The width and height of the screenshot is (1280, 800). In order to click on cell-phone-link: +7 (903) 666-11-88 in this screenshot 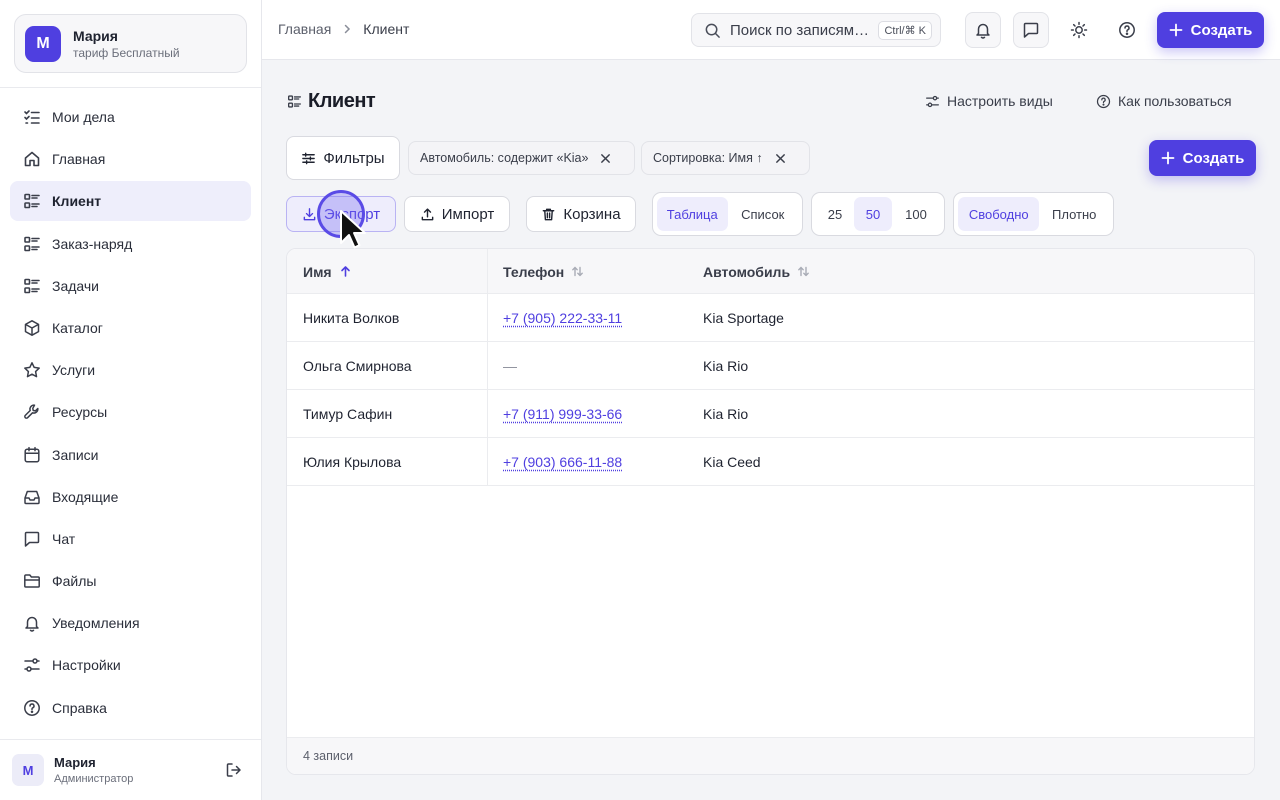, I will do `click(562, 462)`.